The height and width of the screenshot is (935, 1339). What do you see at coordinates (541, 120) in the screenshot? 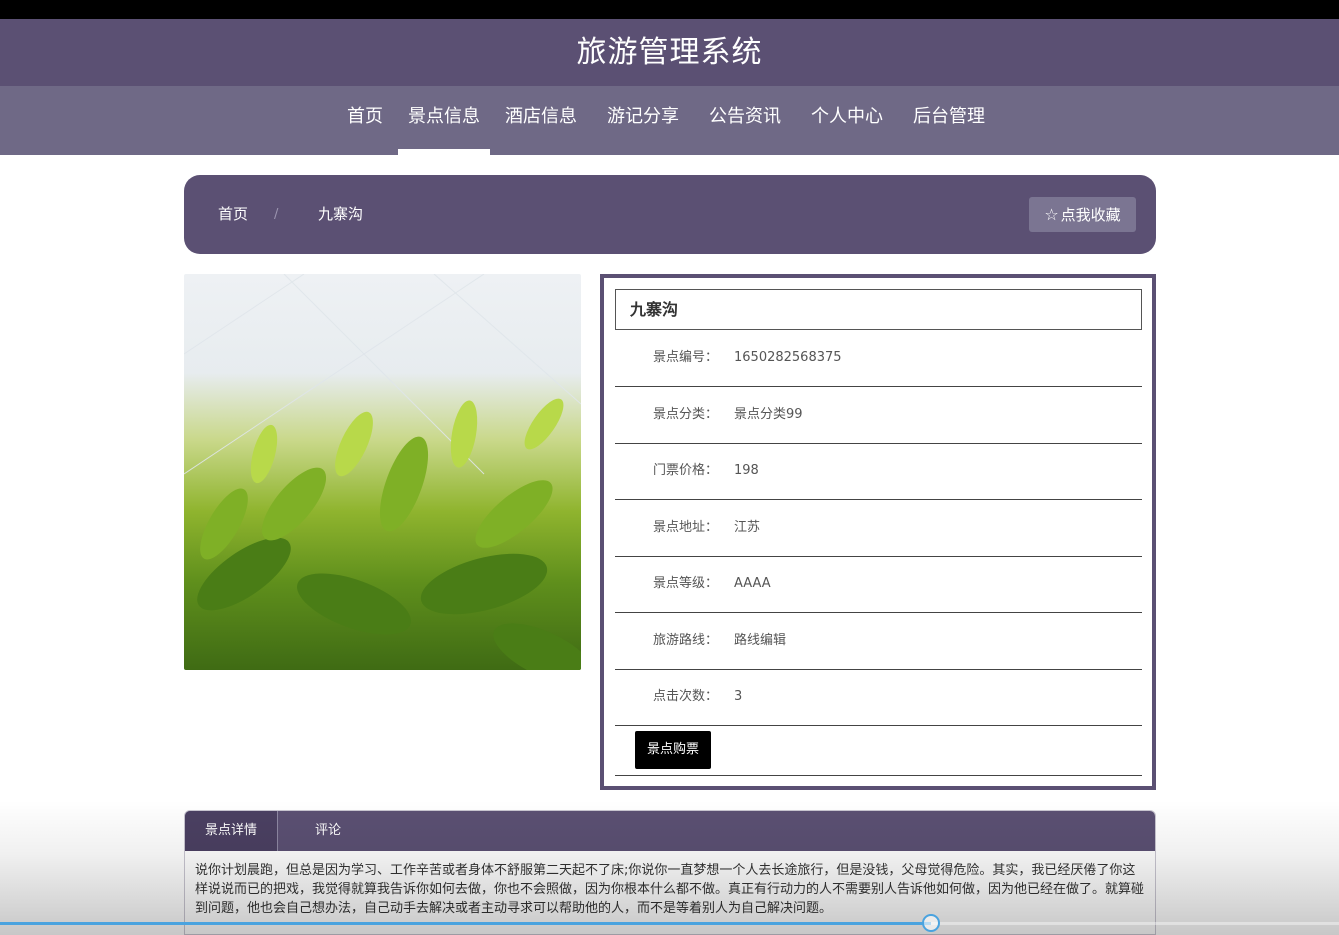
I see `nav-item-hotels: 酒店信息` at bounding box center [541, 120].